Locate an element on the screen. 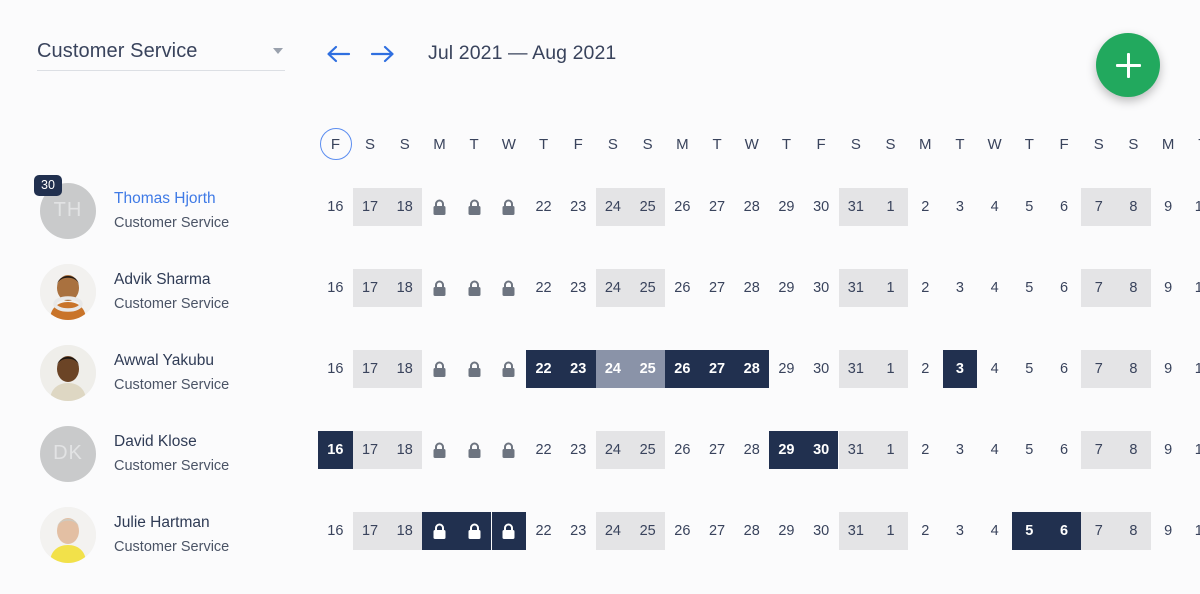  employee-list-item: TH 30 Thomas Hjorth Customer Service is located at coordinates (155, 210).